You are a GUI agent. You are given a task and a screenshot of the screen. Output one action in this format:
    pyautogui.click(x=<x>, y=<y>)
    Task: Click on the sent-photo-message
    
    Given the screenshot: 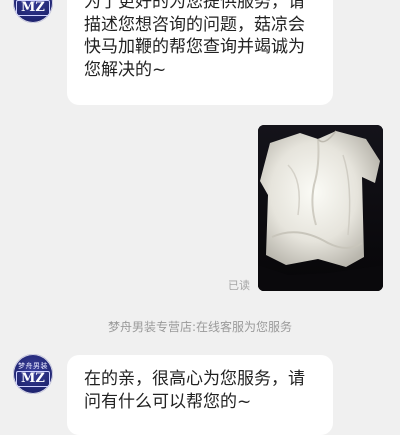 What is the action you would take?
    pyautogui.click(x=320, y=208)
    